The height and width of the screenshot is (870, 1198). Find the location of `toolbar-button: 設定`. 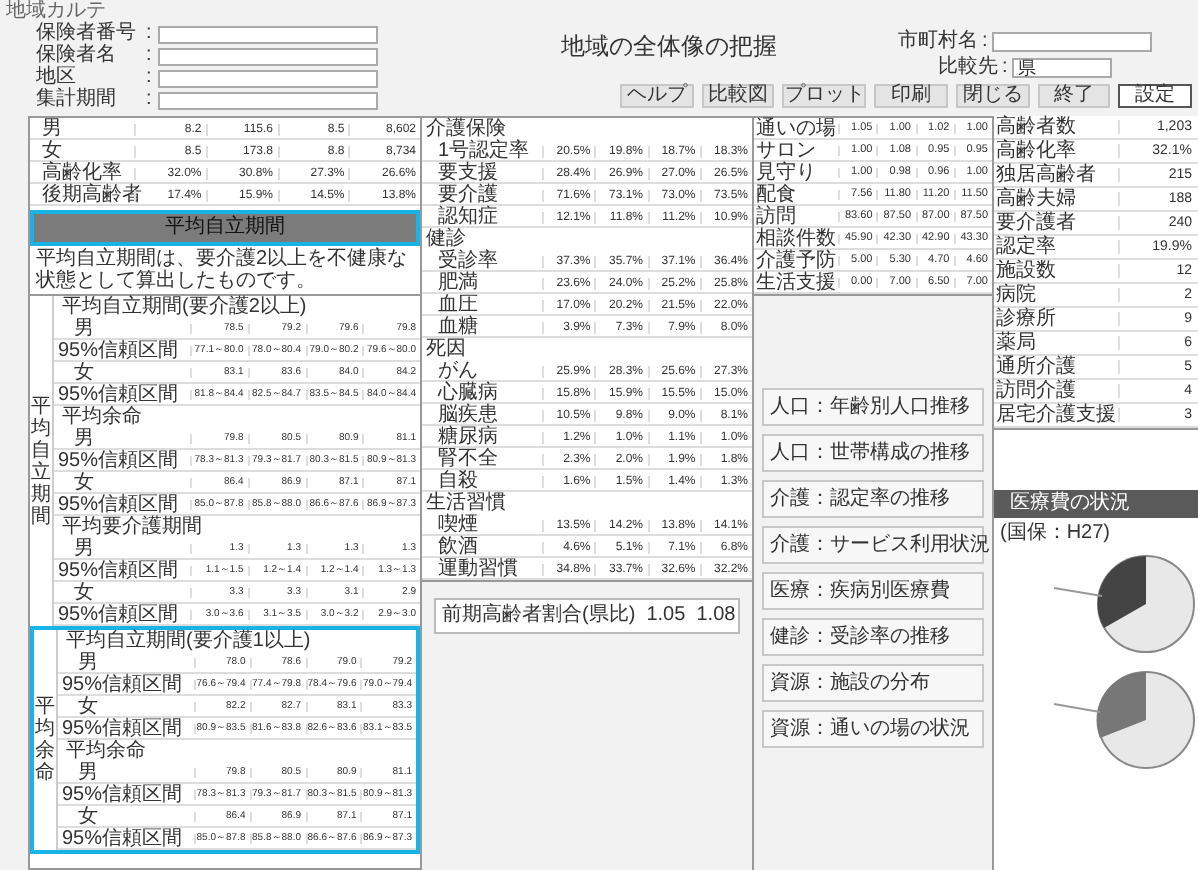

toolbar-button: 設定 is located at coordinates (1155, 96).